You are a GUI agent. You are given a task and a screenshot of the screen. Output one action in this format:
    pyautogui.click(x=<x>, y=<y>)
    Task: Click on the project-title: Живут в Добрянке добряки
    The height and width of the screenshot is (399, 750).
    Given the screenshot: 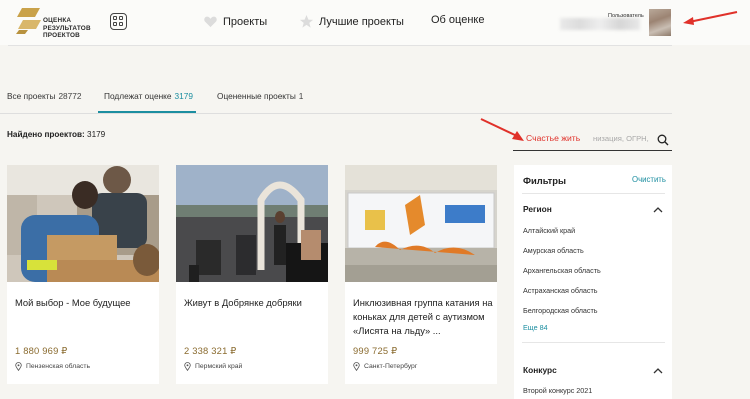 What is the action you would take?
    pyautogui.click(x=254, y=303)
    